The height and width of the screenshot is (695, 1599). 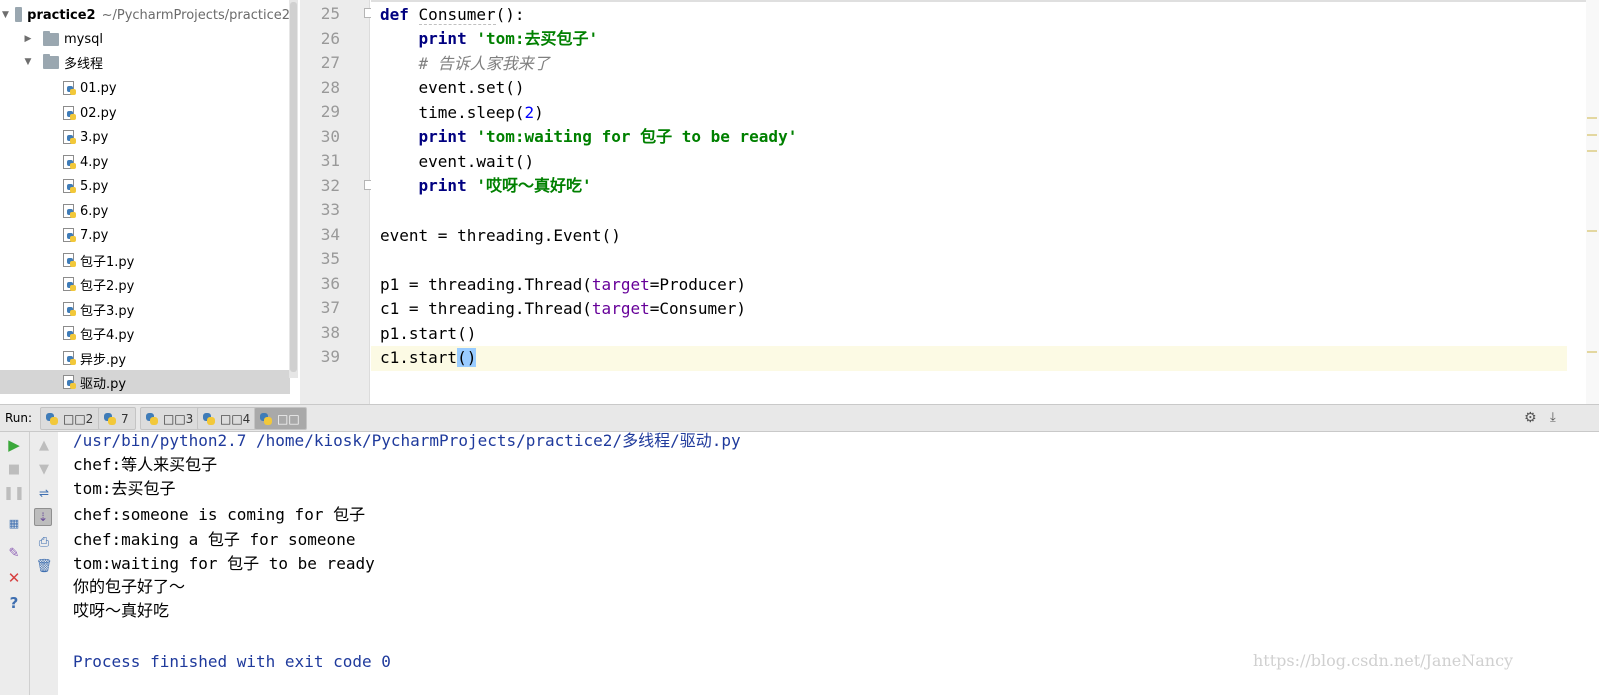 What do you see at coordinates (330, 307) in the screenshot?
I see `line-number: 37` at bounding box center [330, 307].